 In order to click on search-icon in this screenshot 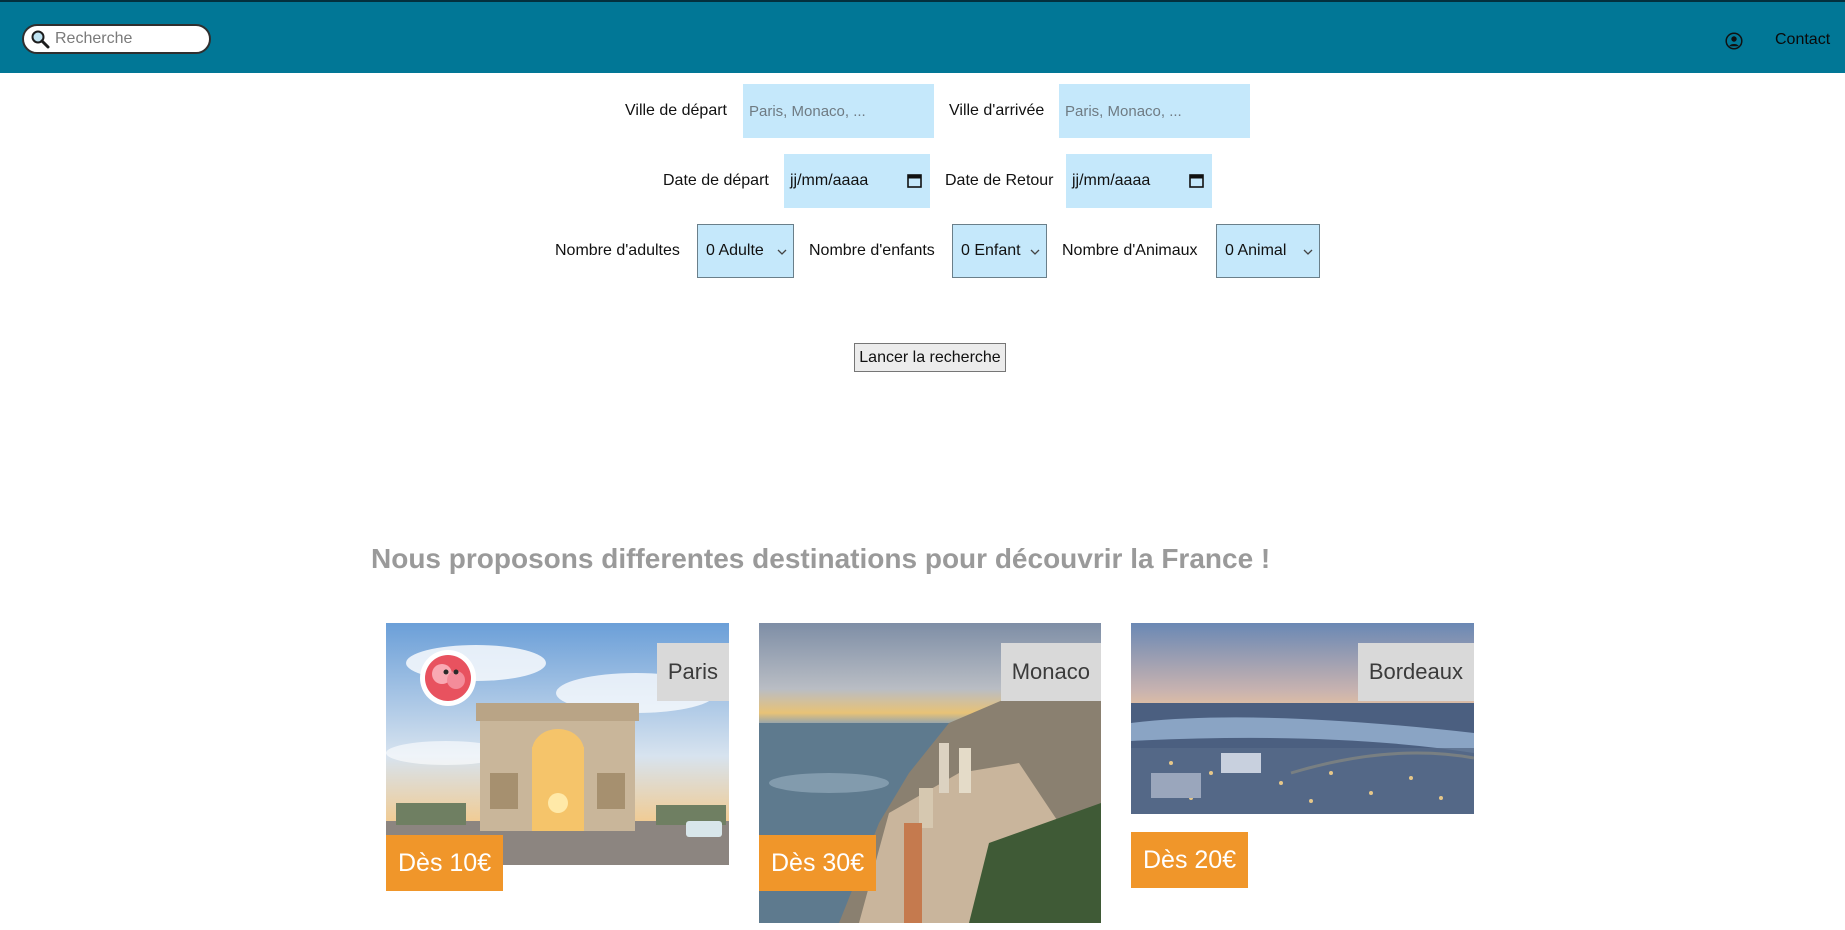, I will do `click(40, 39)`.